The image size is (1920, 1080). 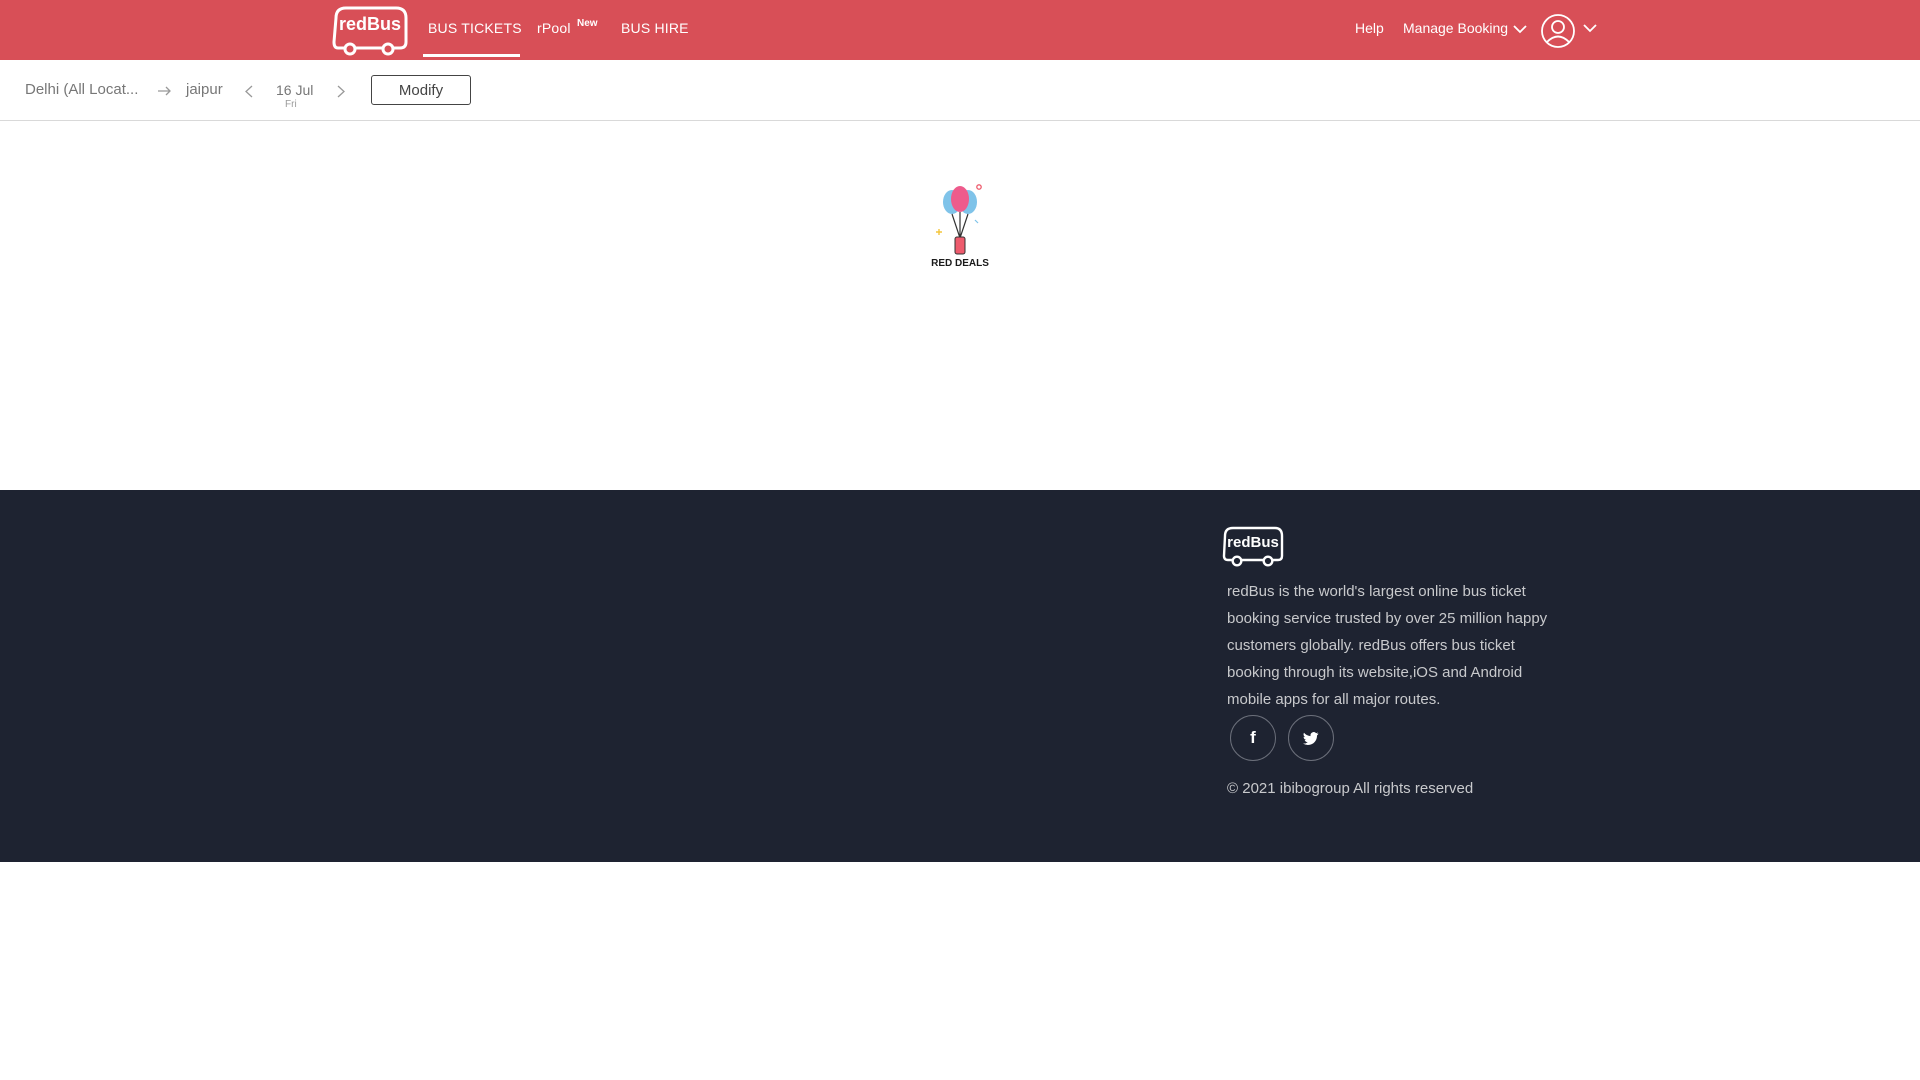 I want to click on nav-bus-hire: BUS HIRE, so click(x=655, y=28).